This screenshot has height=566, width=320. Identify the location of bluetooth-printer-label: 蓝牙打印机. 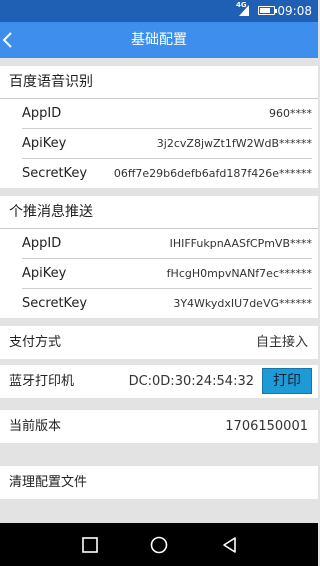
(42, 381).